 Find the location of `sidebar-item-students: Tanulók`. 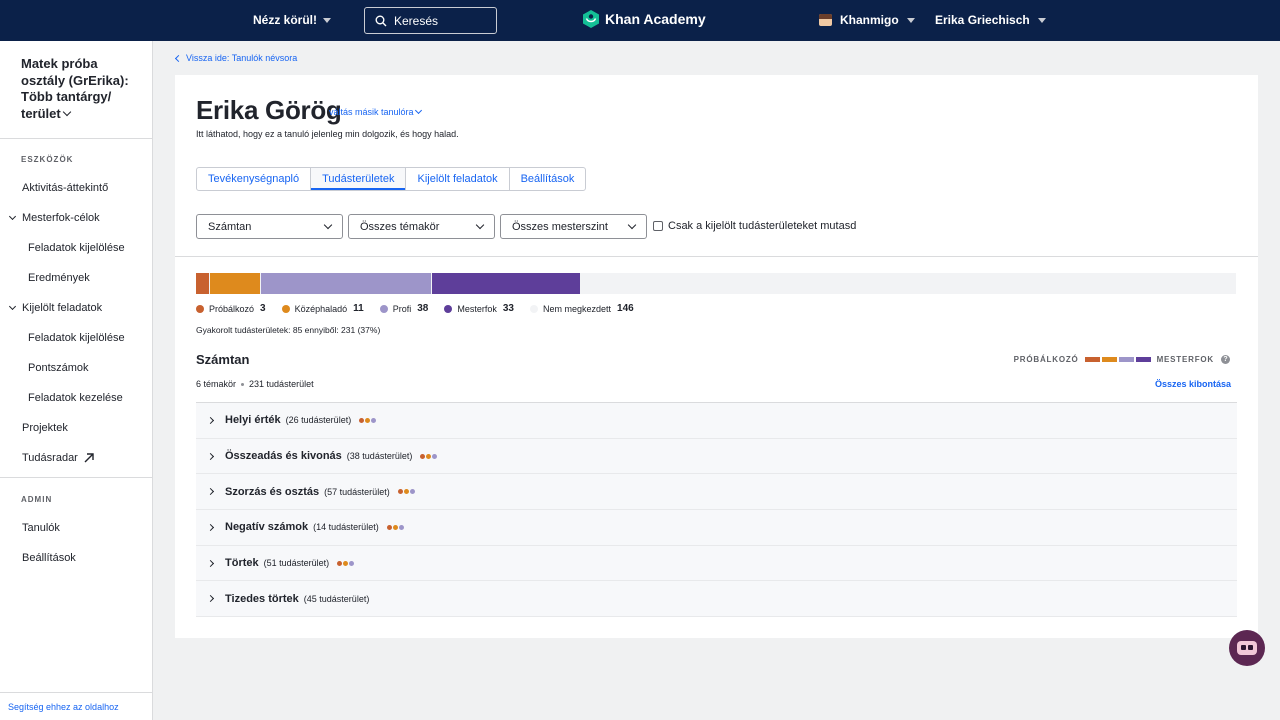

sidebar-item-students: Tanulók is located at coordinates (41, 528).